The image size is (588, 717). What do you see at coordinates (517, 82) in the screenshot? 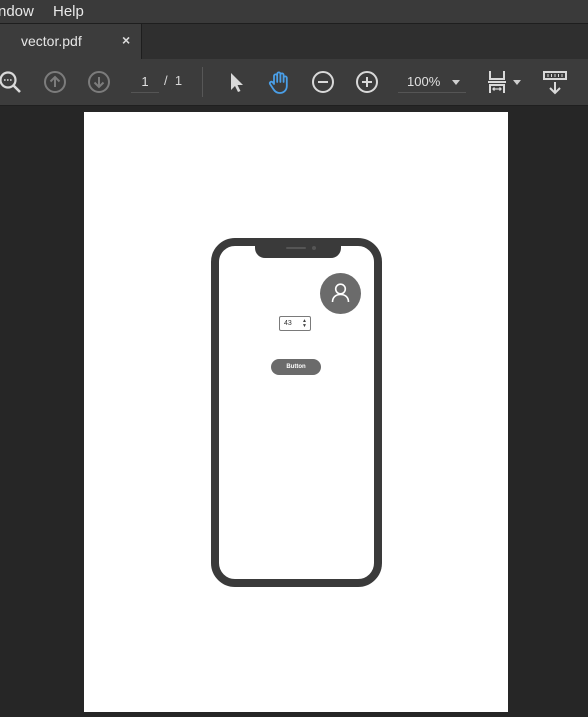
I see `fit-chevron-down-icon` at bounding box center [517, 82].